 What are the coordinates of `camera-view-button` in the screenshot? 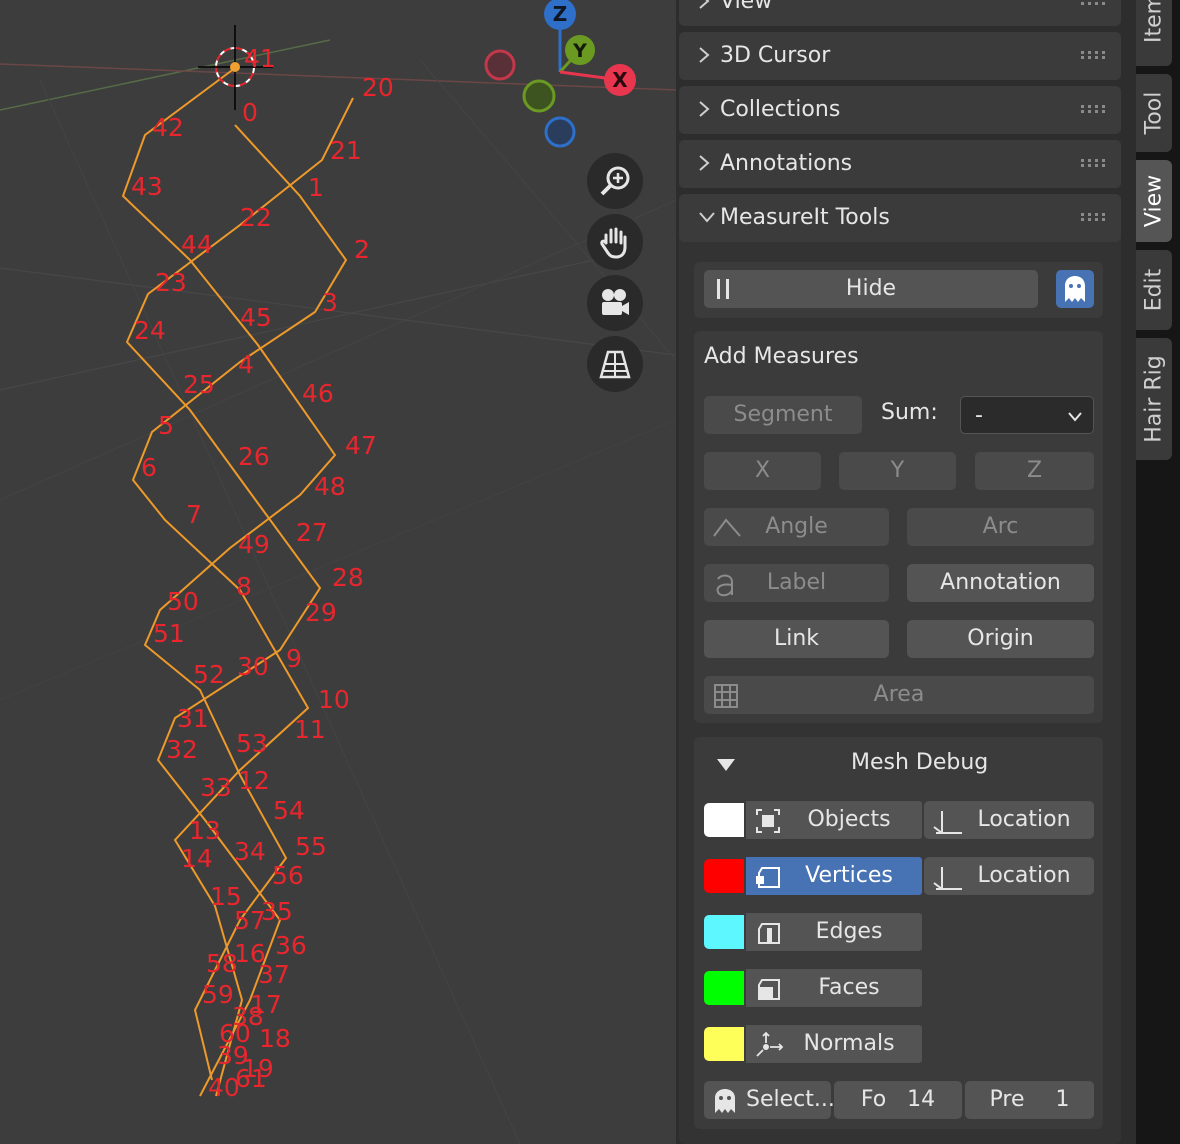 It's located at (615, 303).